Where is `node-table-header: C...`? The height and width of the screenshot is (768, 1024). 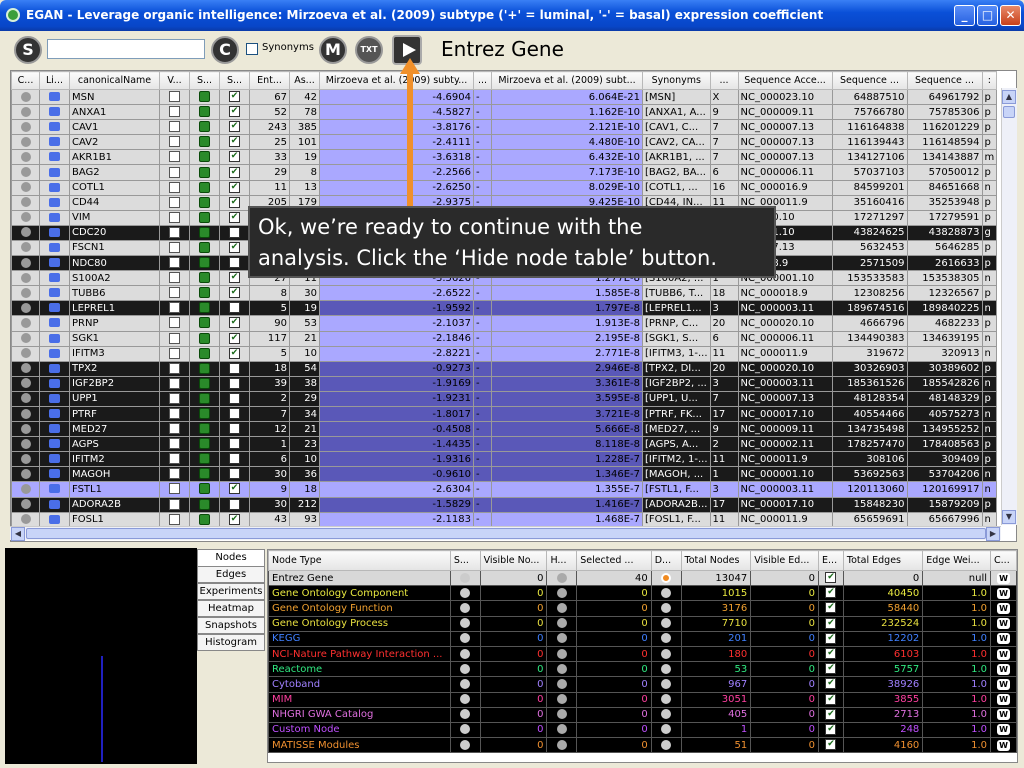
node-table-header: C... is located at coordinates (25, 80).